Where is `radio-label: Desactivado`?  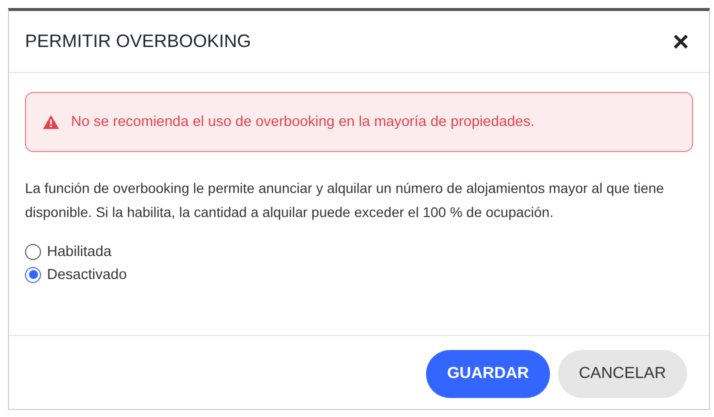
radio-label: Desactivado is located at coordinates (87, 274).